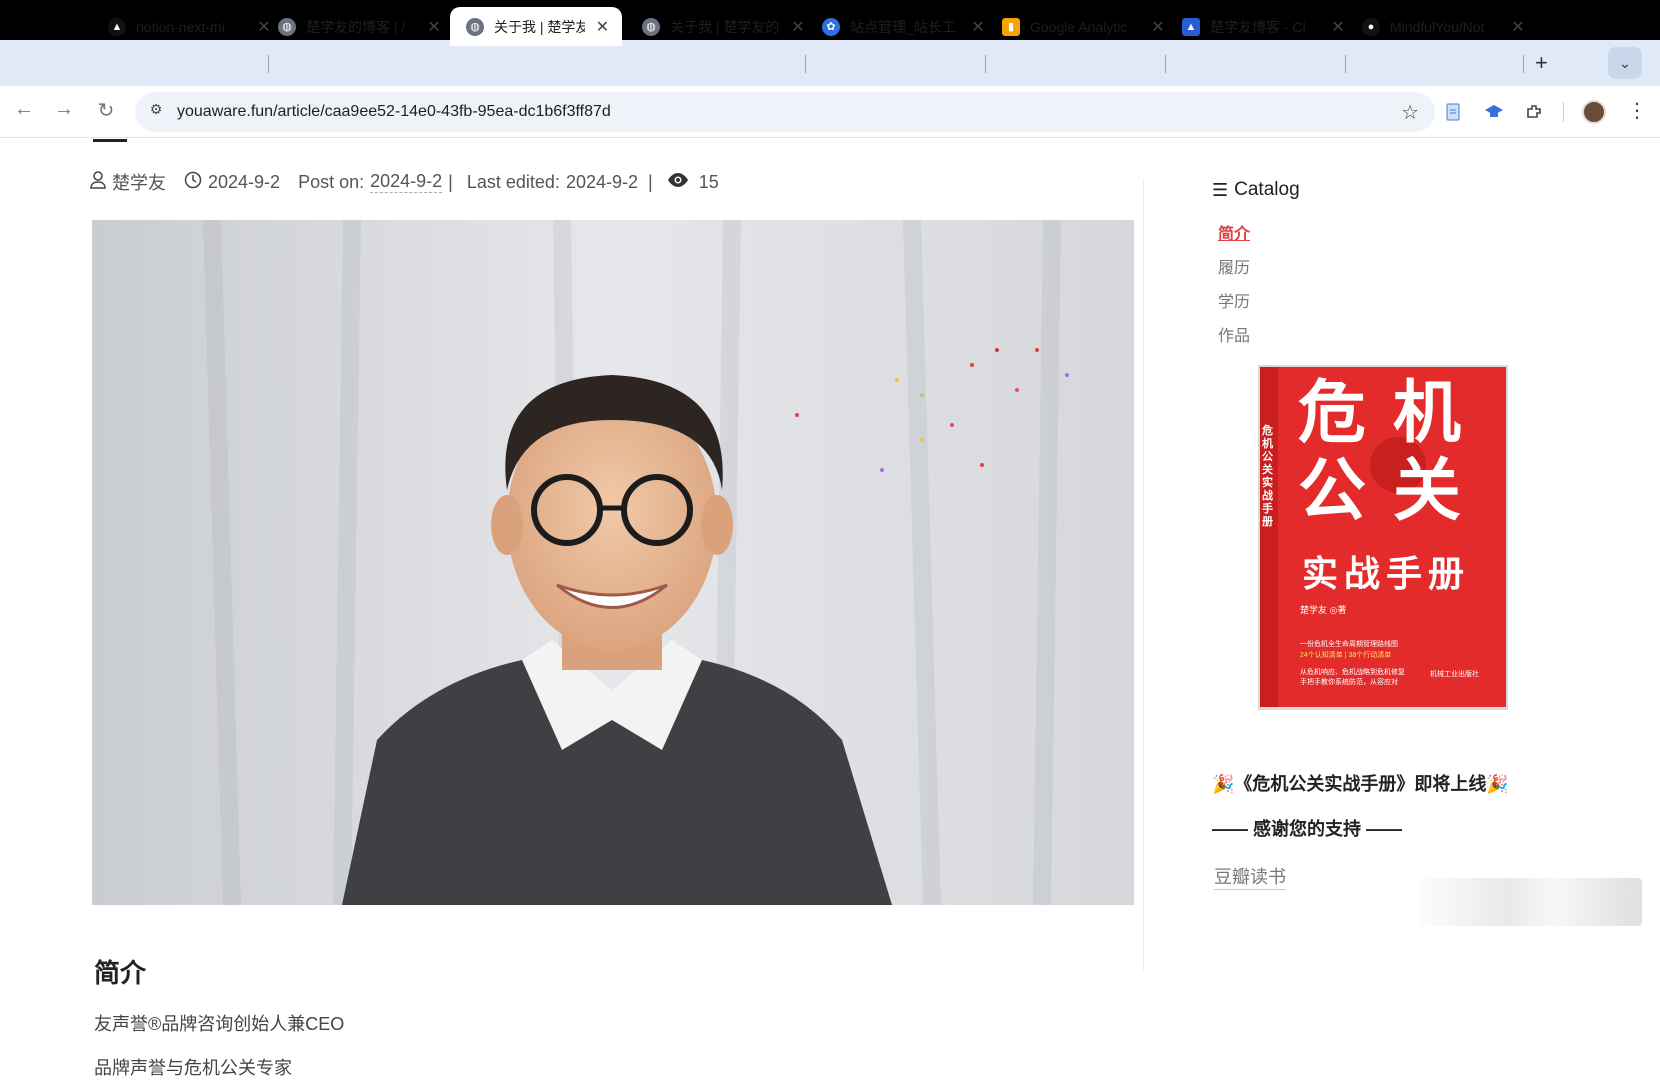  I want to click on tab-about-active: ◍ 关于我 | 楚学友的 ✕, so click(536, 26).